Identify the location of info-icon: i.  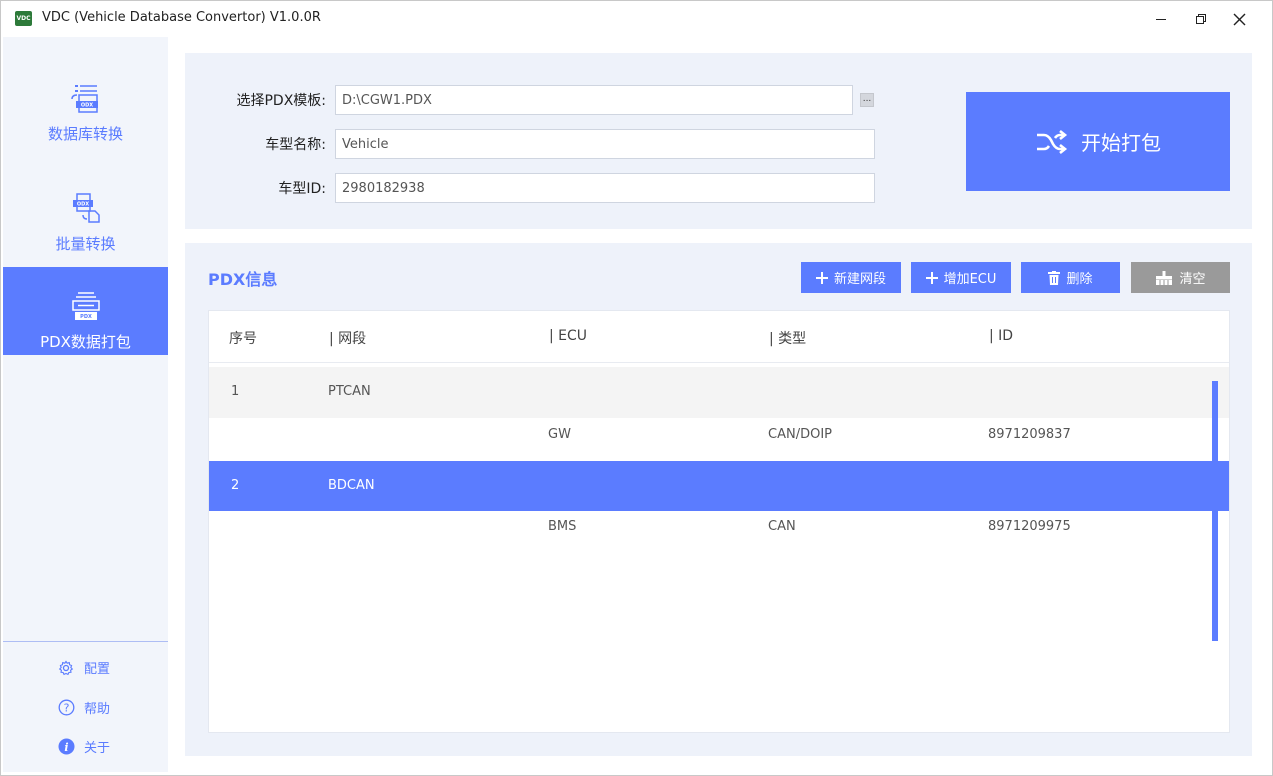
(66, 747).